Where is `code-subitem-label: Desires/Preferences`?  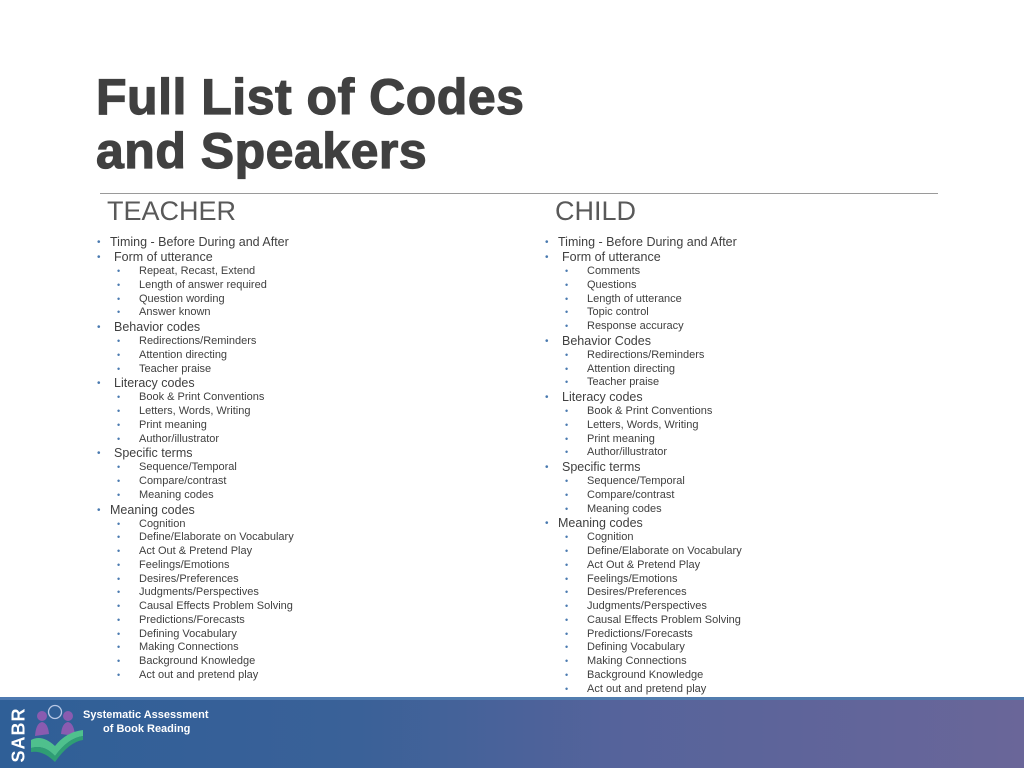 code-subitem-label: Desires/Preferences is located at coordinates (637, 592).